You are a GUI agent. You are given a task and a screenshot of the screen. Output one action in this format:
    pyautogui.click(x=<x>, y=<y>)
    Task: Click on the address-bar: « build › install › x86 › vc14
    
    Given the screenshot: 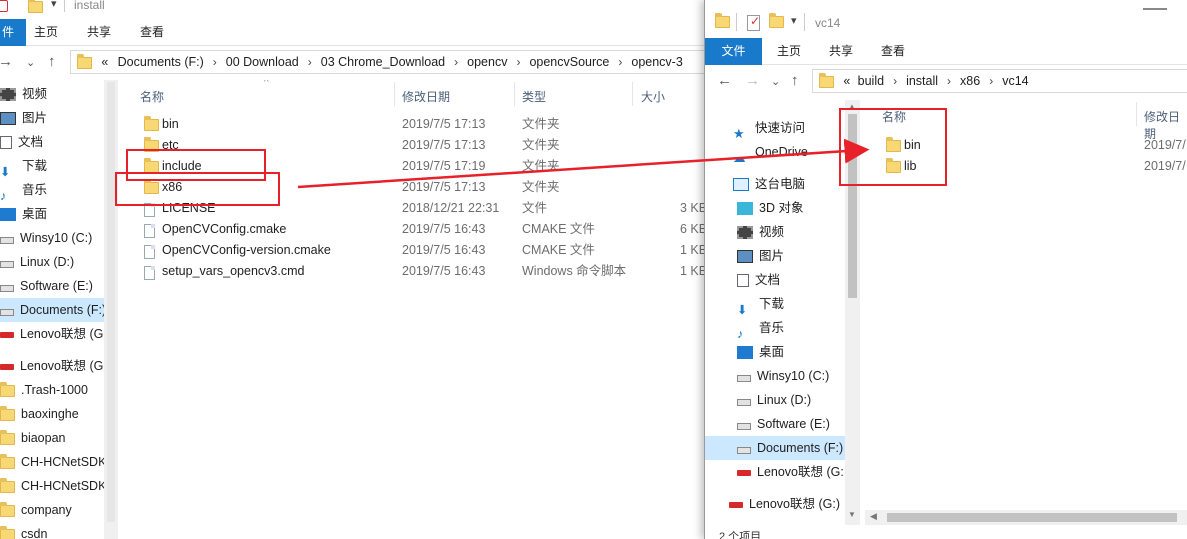 What is the action you would take?
    pyautogui.click(x=999, y=81)
    